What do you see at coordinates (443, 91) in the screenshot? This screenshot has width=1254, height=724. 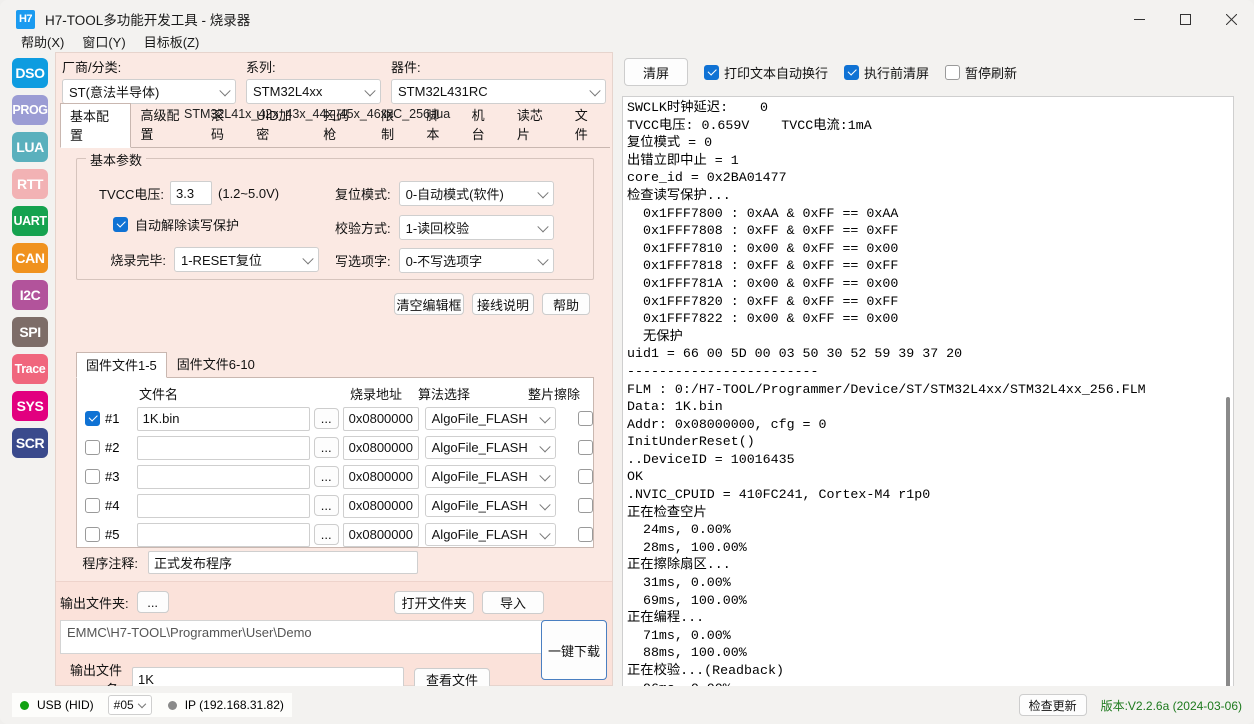 I see `chip-value: STM32L431RC` at bounding box center [443, 91].